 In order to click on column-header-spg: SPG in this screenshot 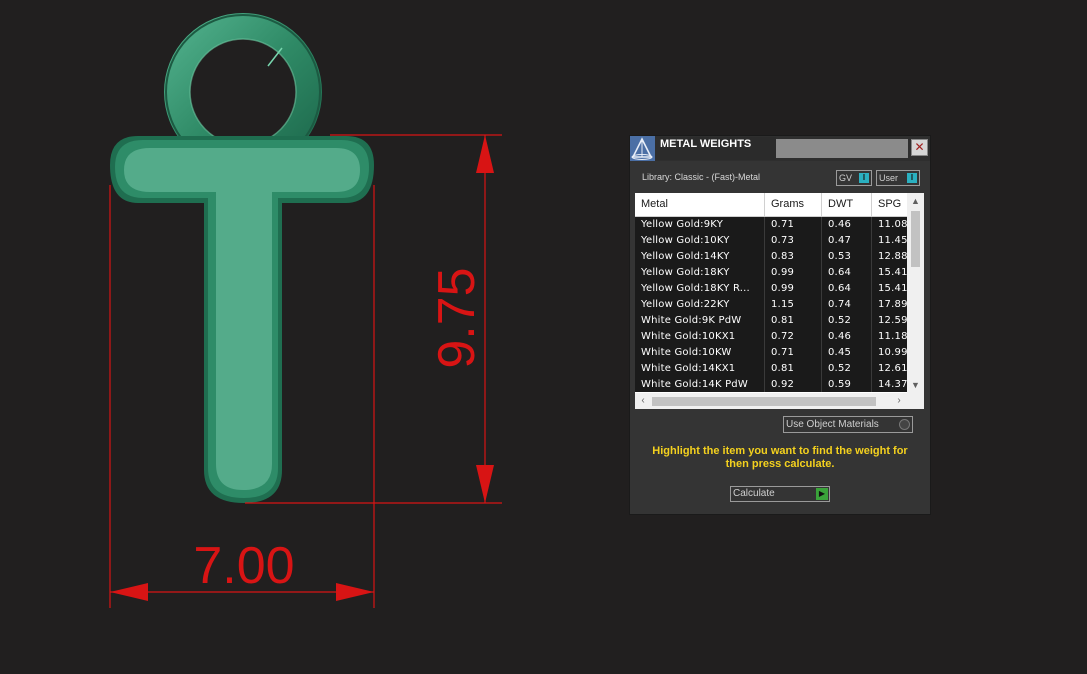, I will do `click(892, 204)`.